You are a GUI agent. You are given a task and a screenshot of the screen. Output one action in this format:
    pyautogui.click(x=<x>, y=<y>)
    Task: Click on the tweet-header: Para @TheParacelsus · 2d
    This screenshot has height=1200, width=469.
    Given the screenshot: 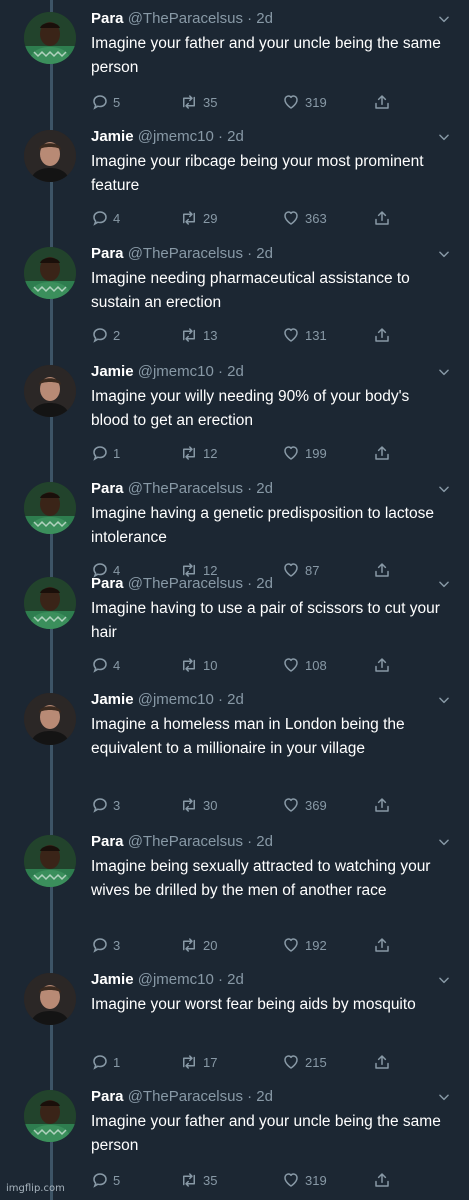 What is the action you would take?
    pyautogui.click(x=182, y=841)
    